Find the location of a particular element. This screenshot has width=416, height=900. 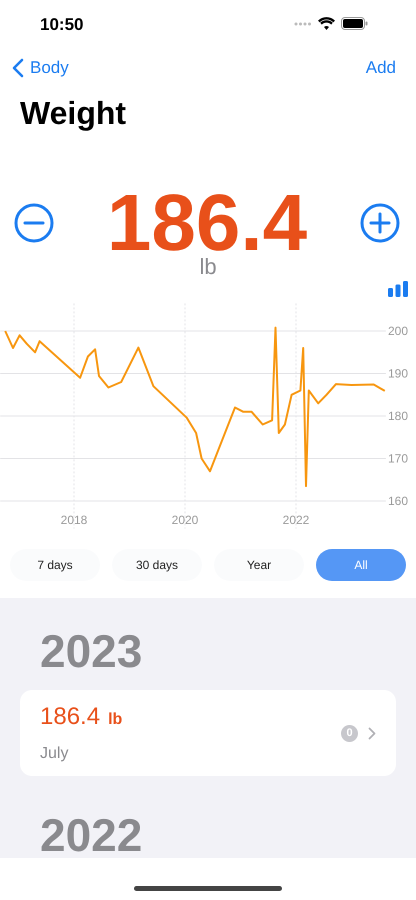

signal-icon is located at coordinates (303, 24).